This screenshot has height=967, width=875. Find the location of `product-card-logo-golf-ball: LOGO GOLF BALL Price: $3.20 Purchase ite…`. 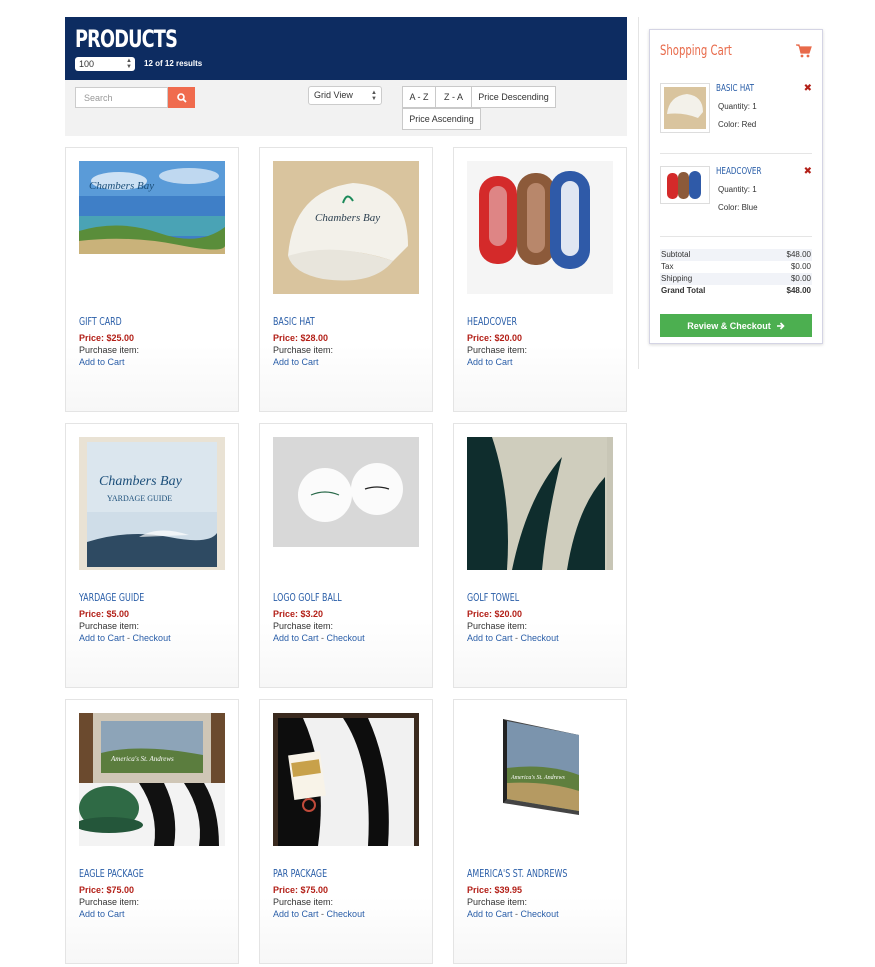

product-card-logo-golf-ball: LOGO GOLF BALL Price: $3.20 Purchase ite… is located at coordinates (346, 555).